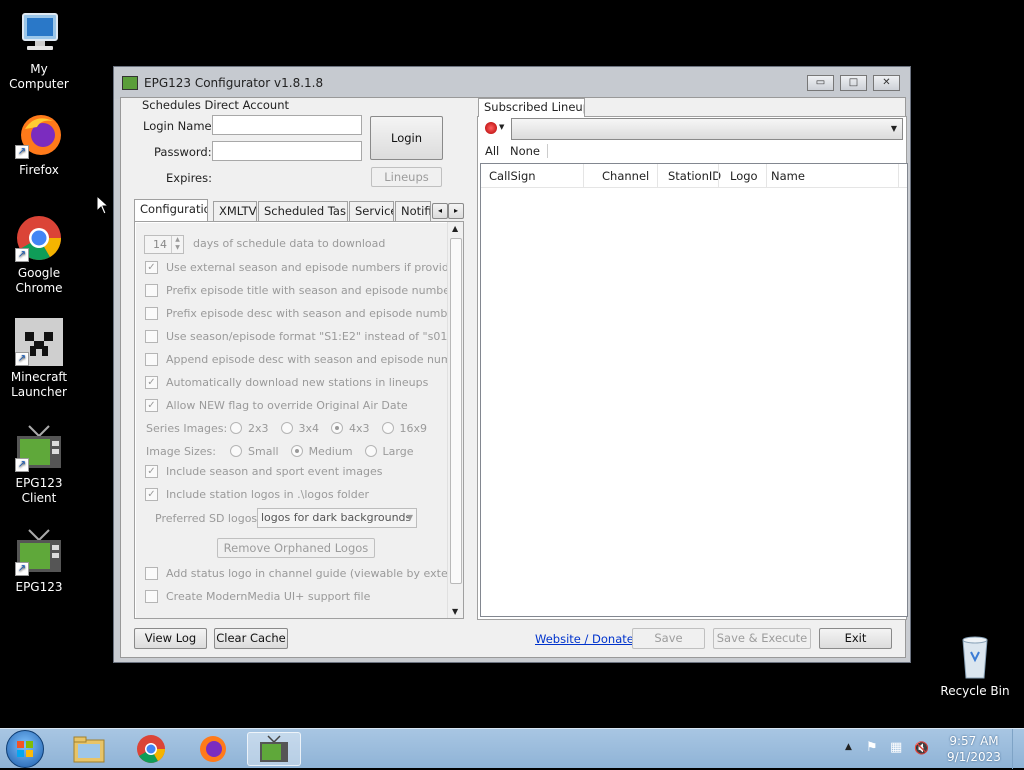 This screenshot has height=770, width=1024. What do you see at coordinates (501, 127) in the screenshot?
I see `record-dropdown-icon: ▼` at bounding box center [501, 127].